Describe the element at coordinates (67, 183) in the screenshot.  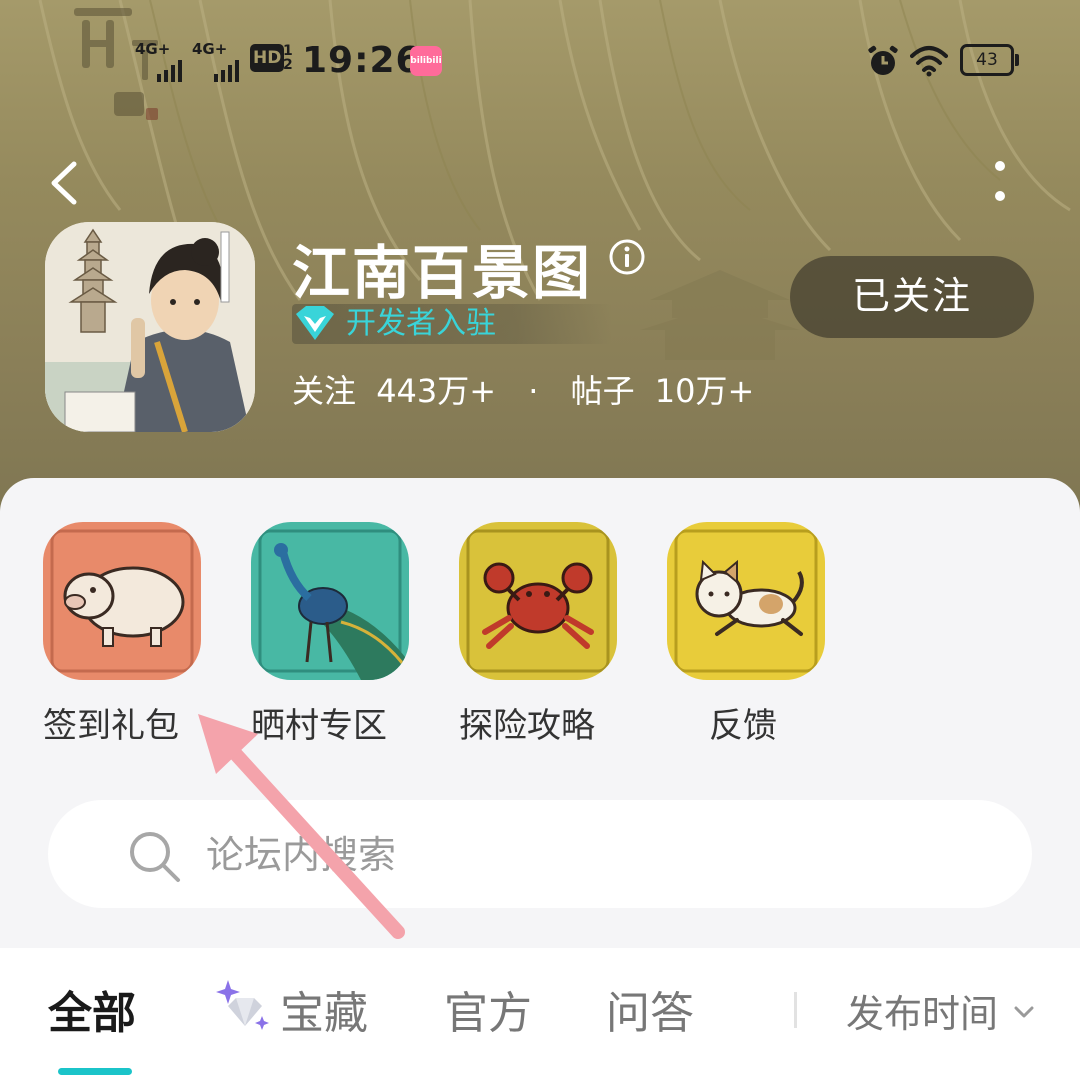
I see `chevron-left-icon` at that location.